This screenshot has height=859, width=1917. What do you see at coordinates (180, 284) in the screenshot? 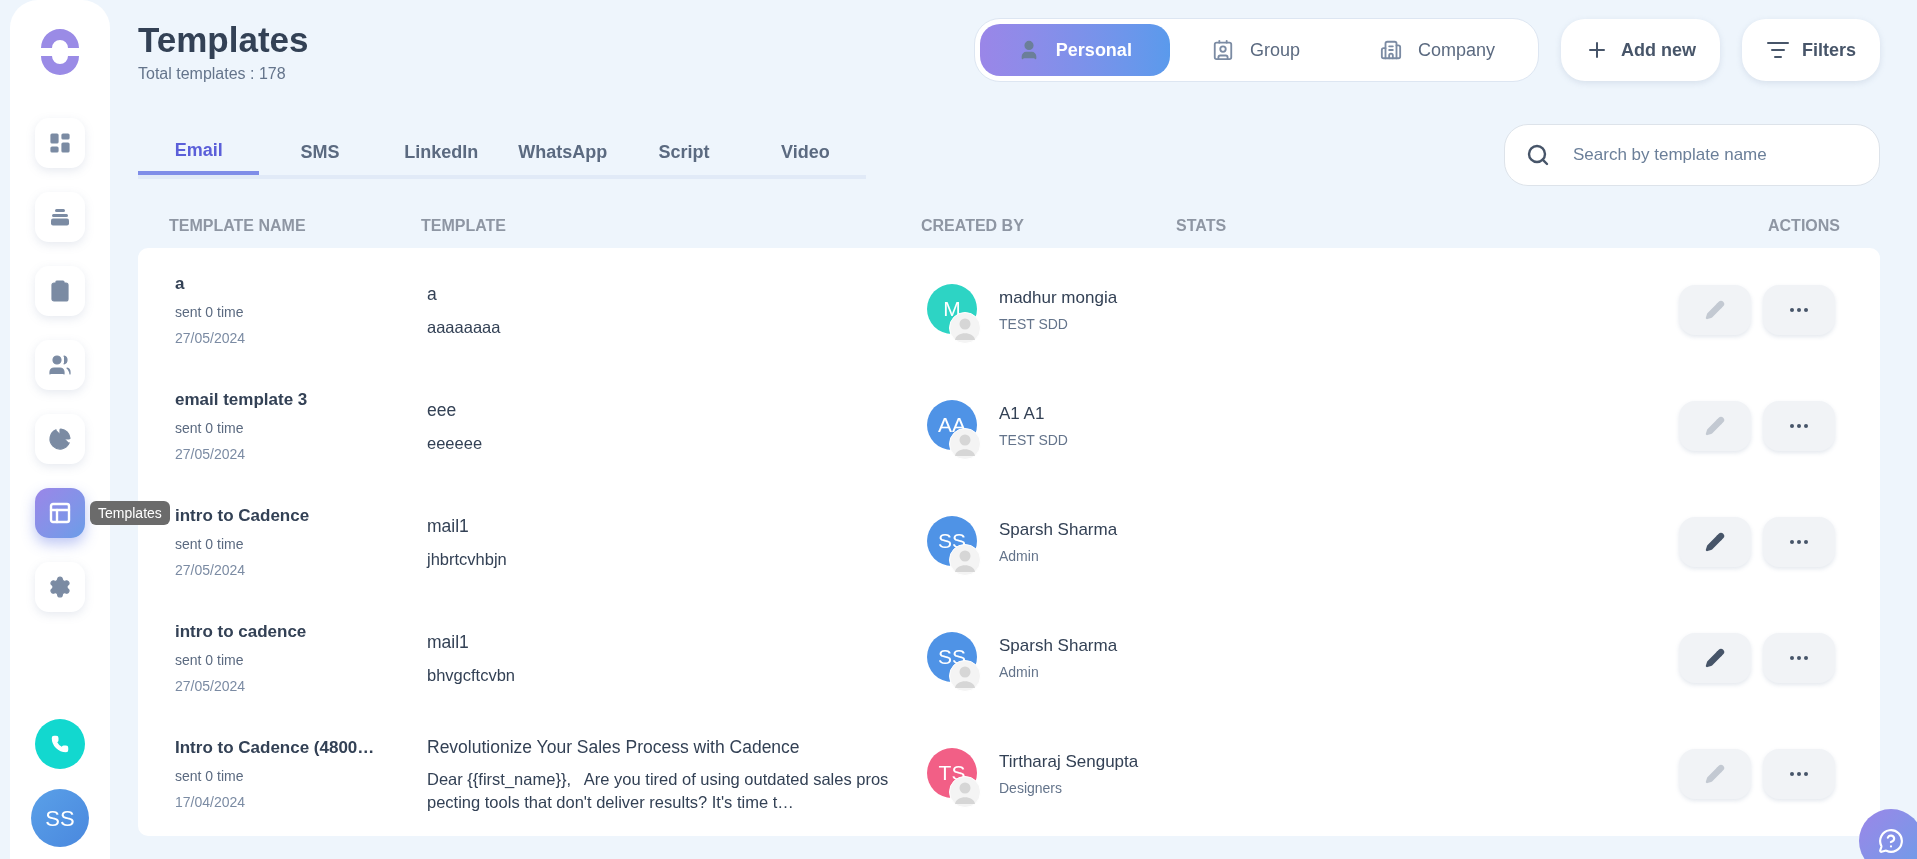
I see `template-name: a` at bounding box center [180, 284].